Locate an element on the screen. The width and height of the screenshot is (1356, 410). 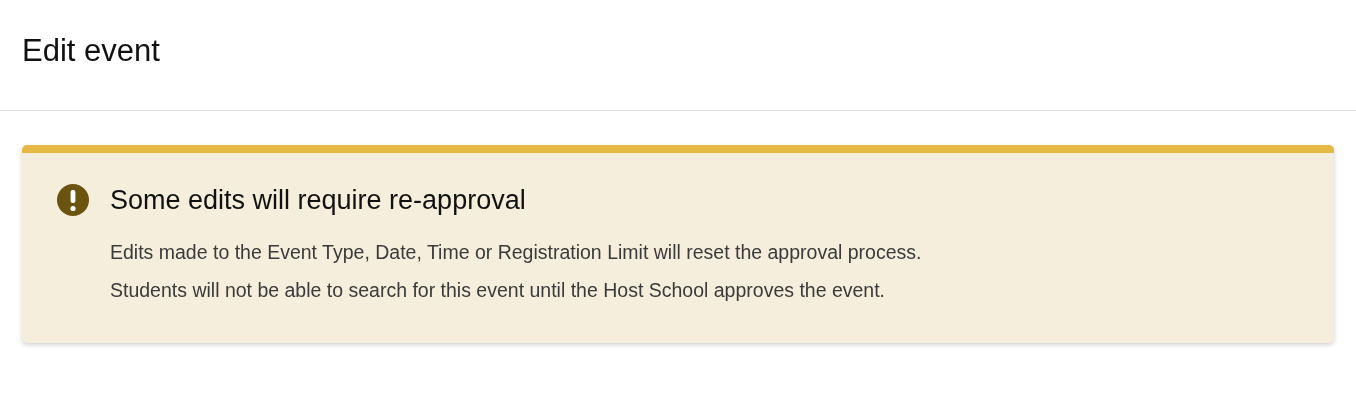
exclamation-icon is located at coordinates (73, 200).